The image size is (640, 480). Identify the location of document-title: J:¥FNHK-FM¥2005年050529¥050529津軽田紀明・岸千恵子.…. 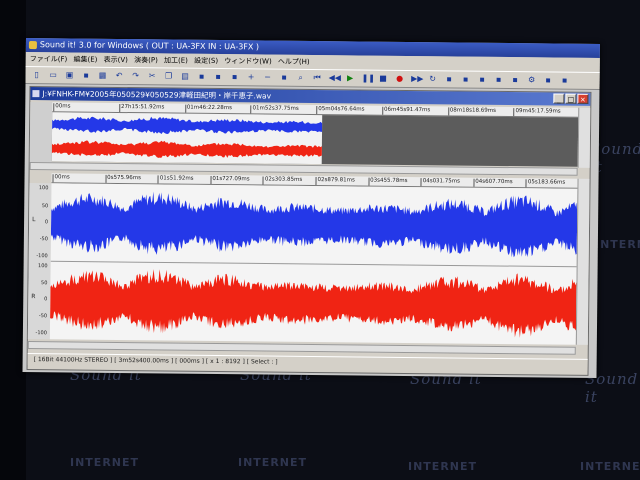
(157, 95).